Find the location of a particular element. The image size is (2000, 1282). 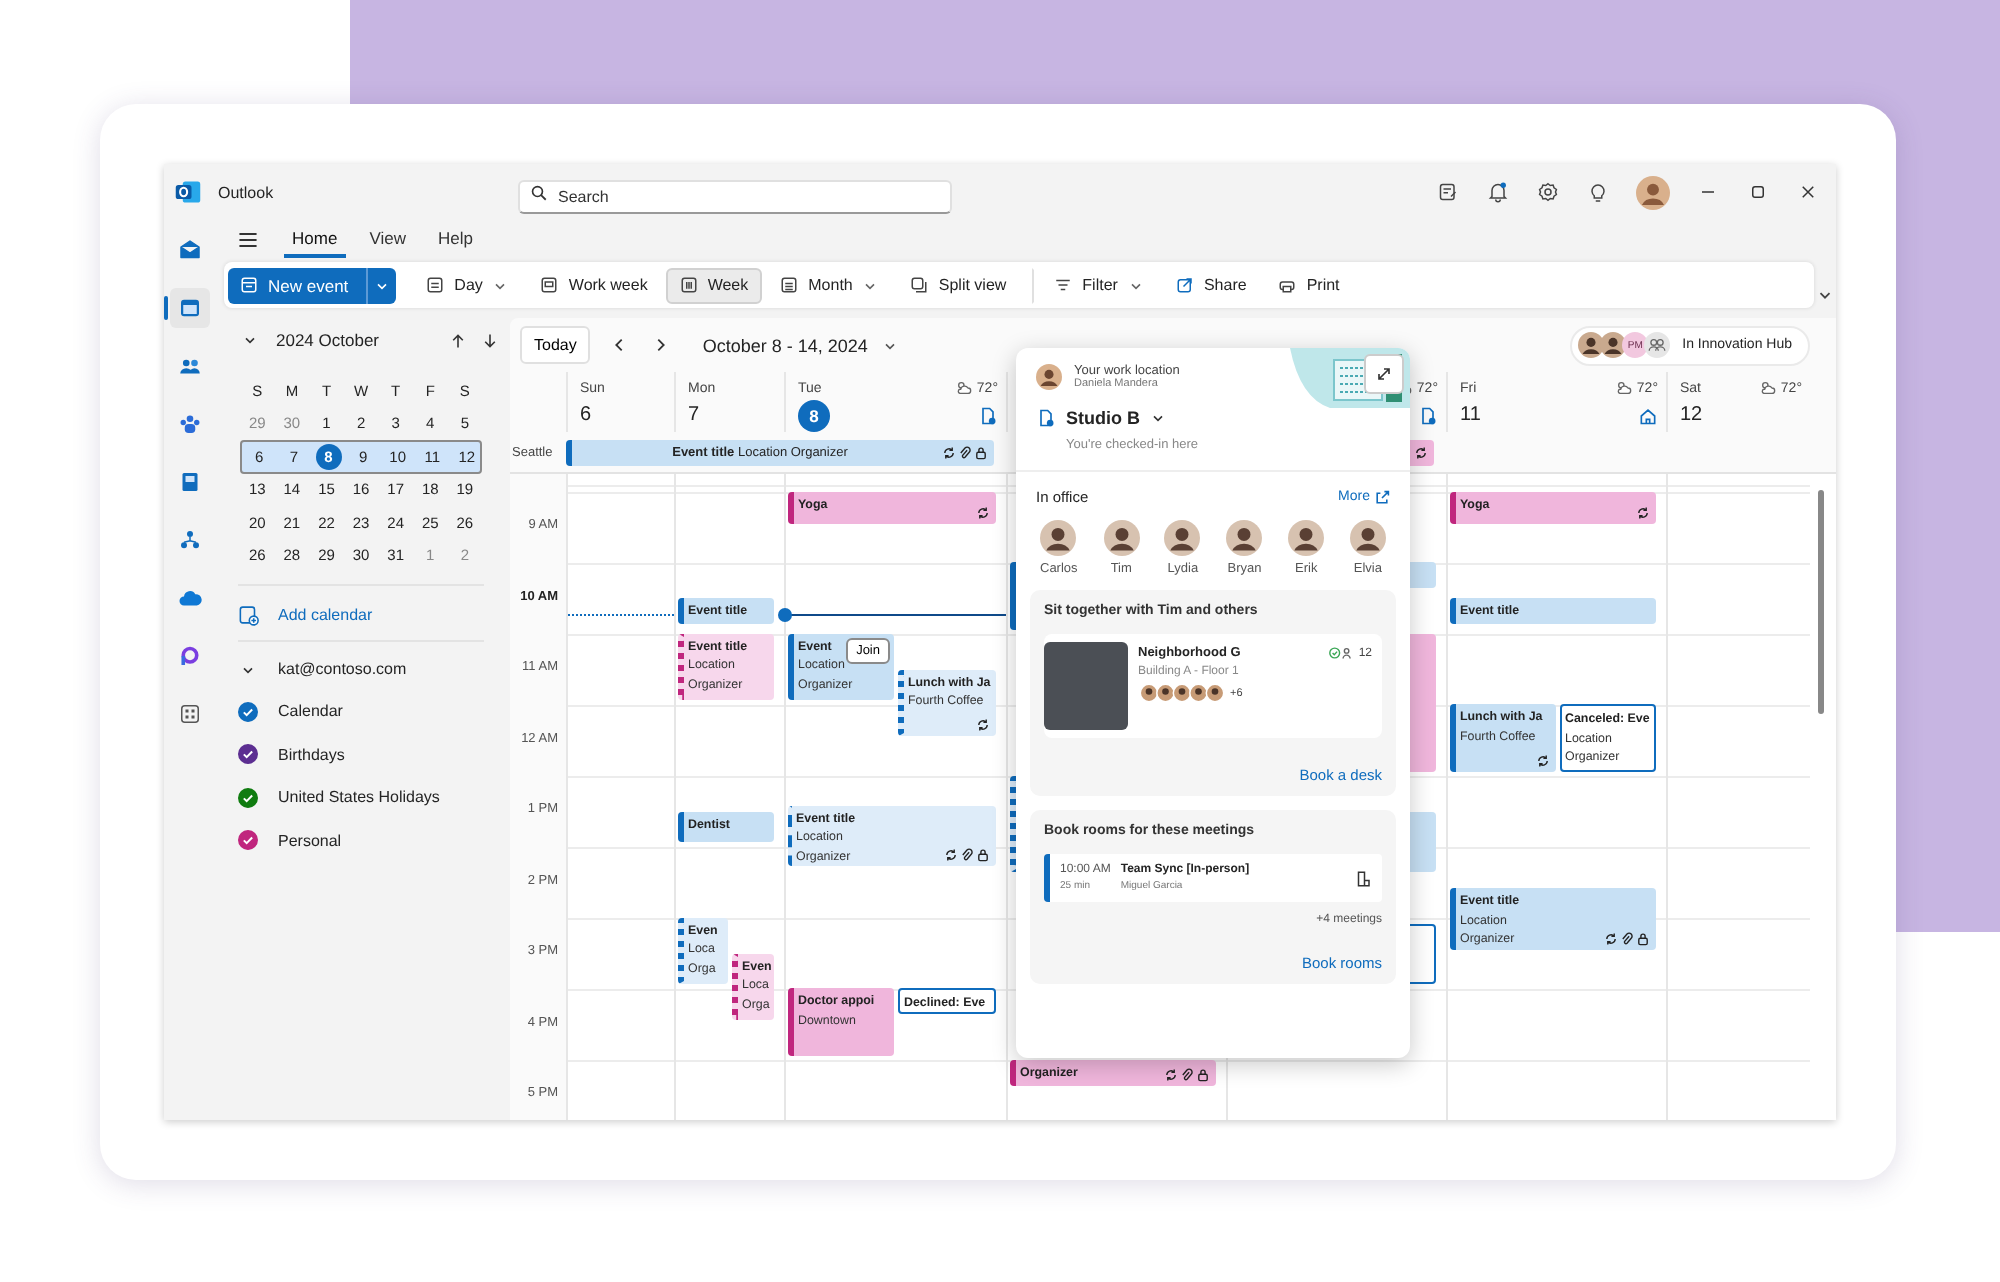

arrow-down-icon is located at coordinates (490, 340).